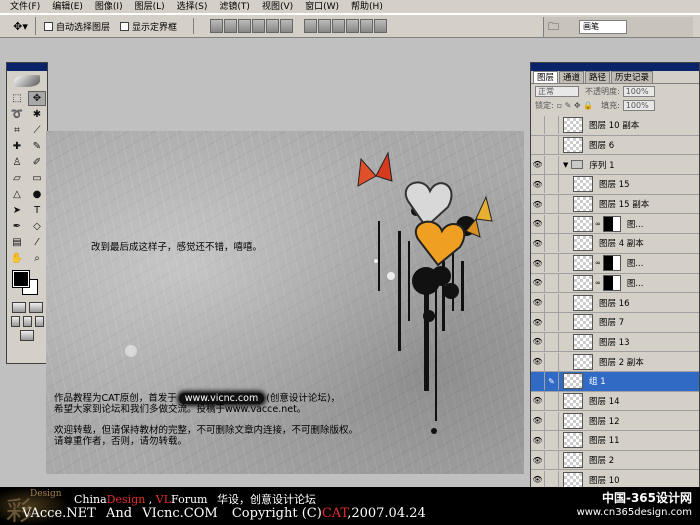  Describe the element at coordinates (565, 165) in the screenshot. I see `expand-arrow-icon: ▼` at that location.